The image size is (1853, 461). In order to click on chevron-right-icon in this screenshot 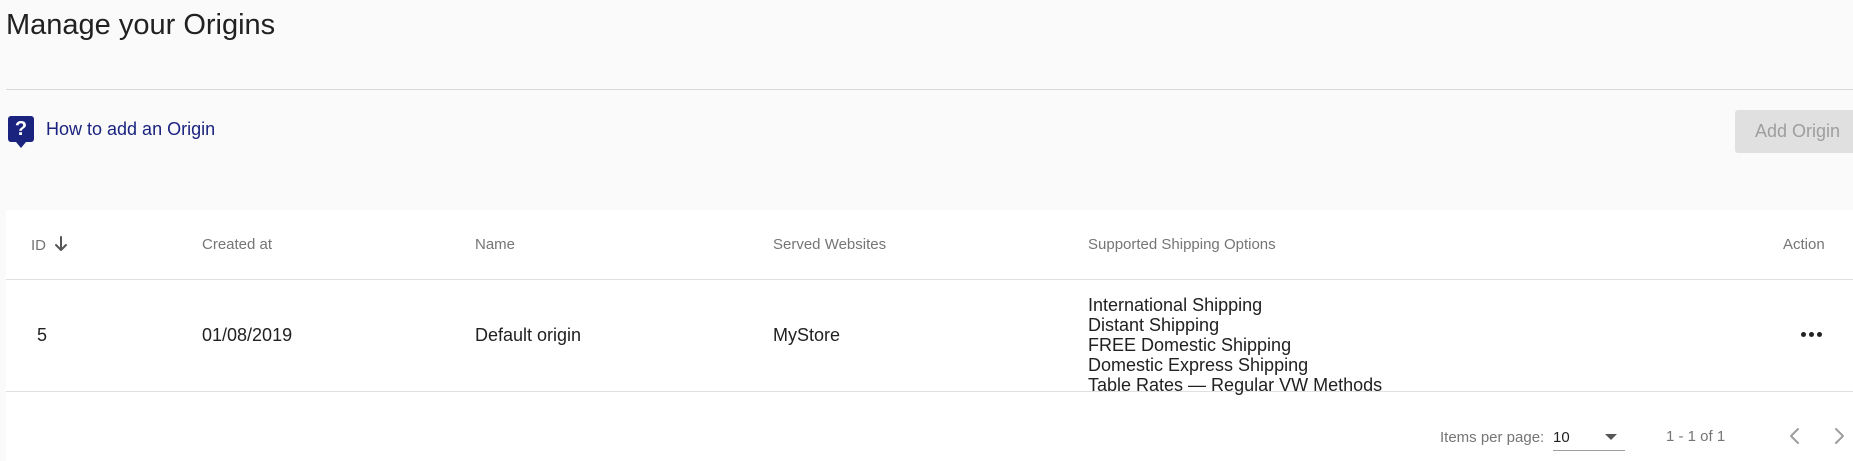, I will do `click(1839, 436)`.